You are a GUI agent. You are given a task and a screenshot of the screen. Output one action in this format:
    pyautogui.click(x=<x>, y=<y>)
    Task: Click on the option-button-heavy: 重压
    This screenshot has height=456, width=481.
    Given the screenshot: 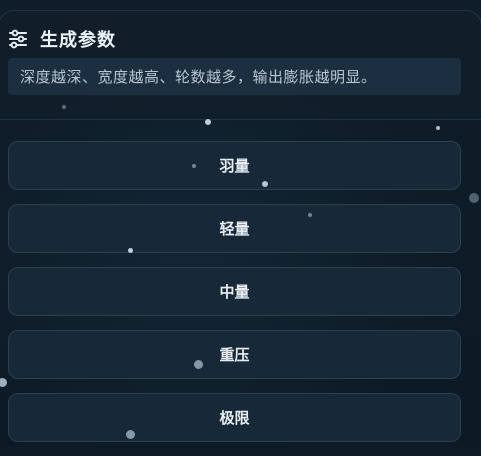 What is the action you would take?
    pyautogui.click(x=234, y=354)
    